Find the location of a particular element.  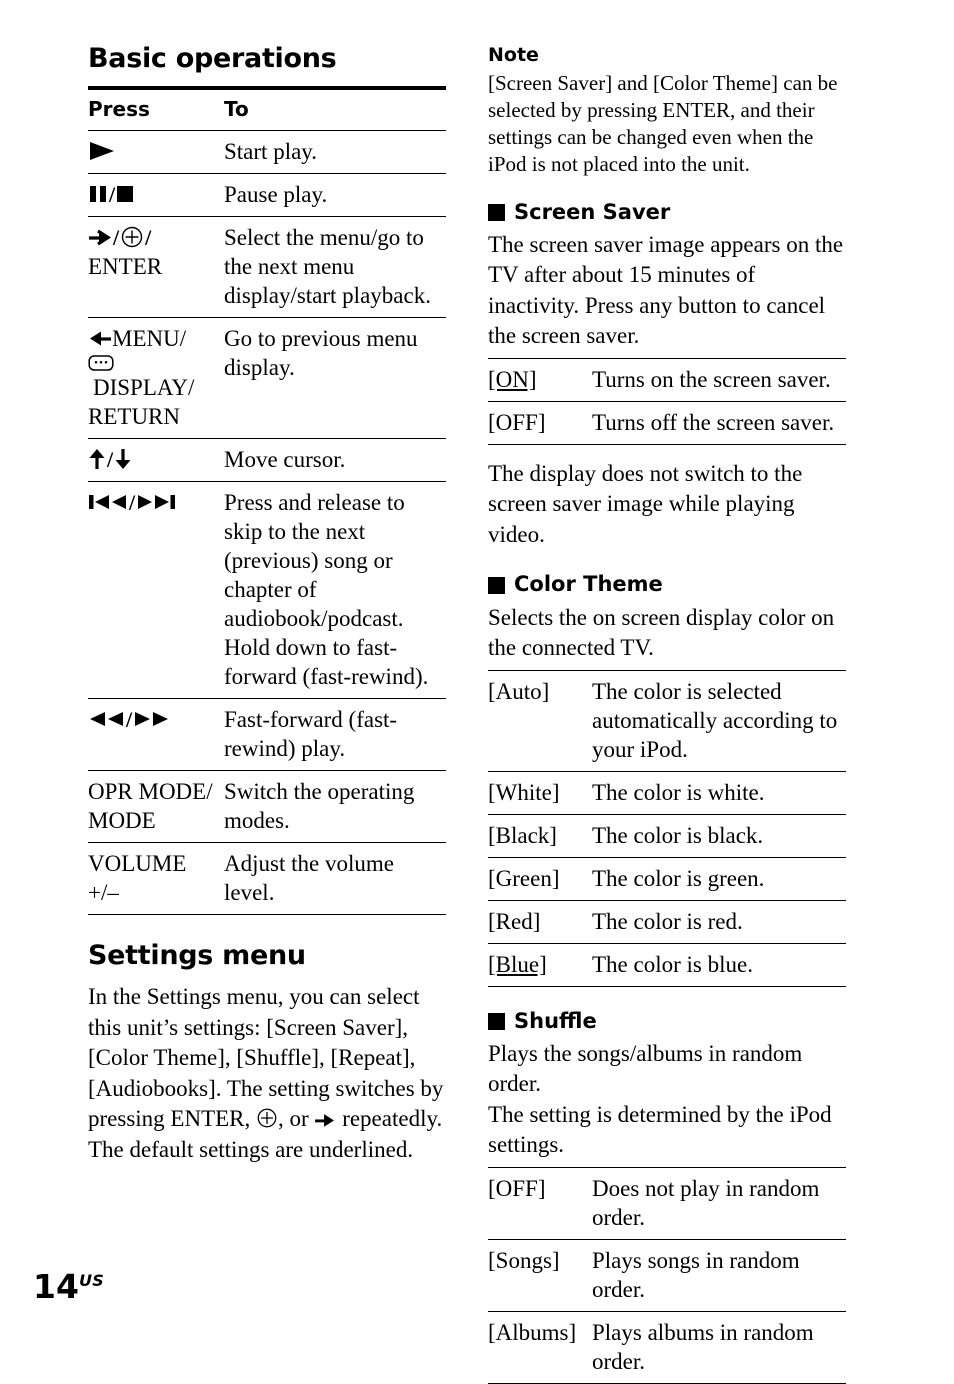

option-cell: [Songs] is located at coordinates (540, 1275).